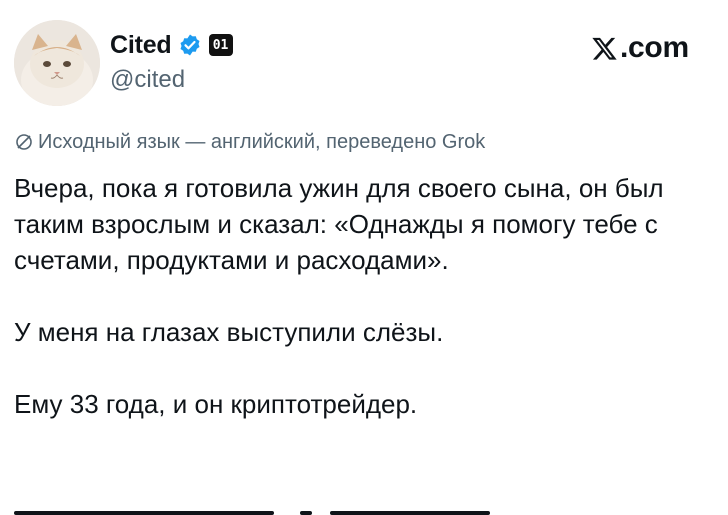 Image resolution: width=728 pixels, height=515 pixels. I want to click on tweet-paragraph: У меня на глазах выступили слёзы., so click(229, 332).